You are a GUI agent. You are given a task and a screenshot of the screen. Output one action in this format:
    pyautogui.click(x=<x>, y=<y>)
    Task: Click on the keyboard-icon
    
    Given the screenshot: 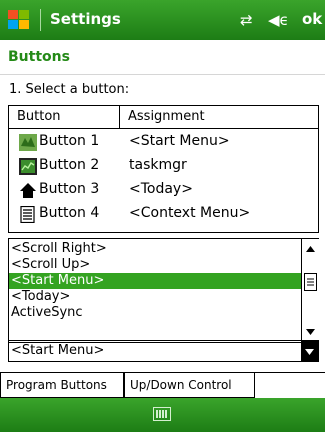 What is the action you would take?
    pyautogui.click(x=162, y=414)
    